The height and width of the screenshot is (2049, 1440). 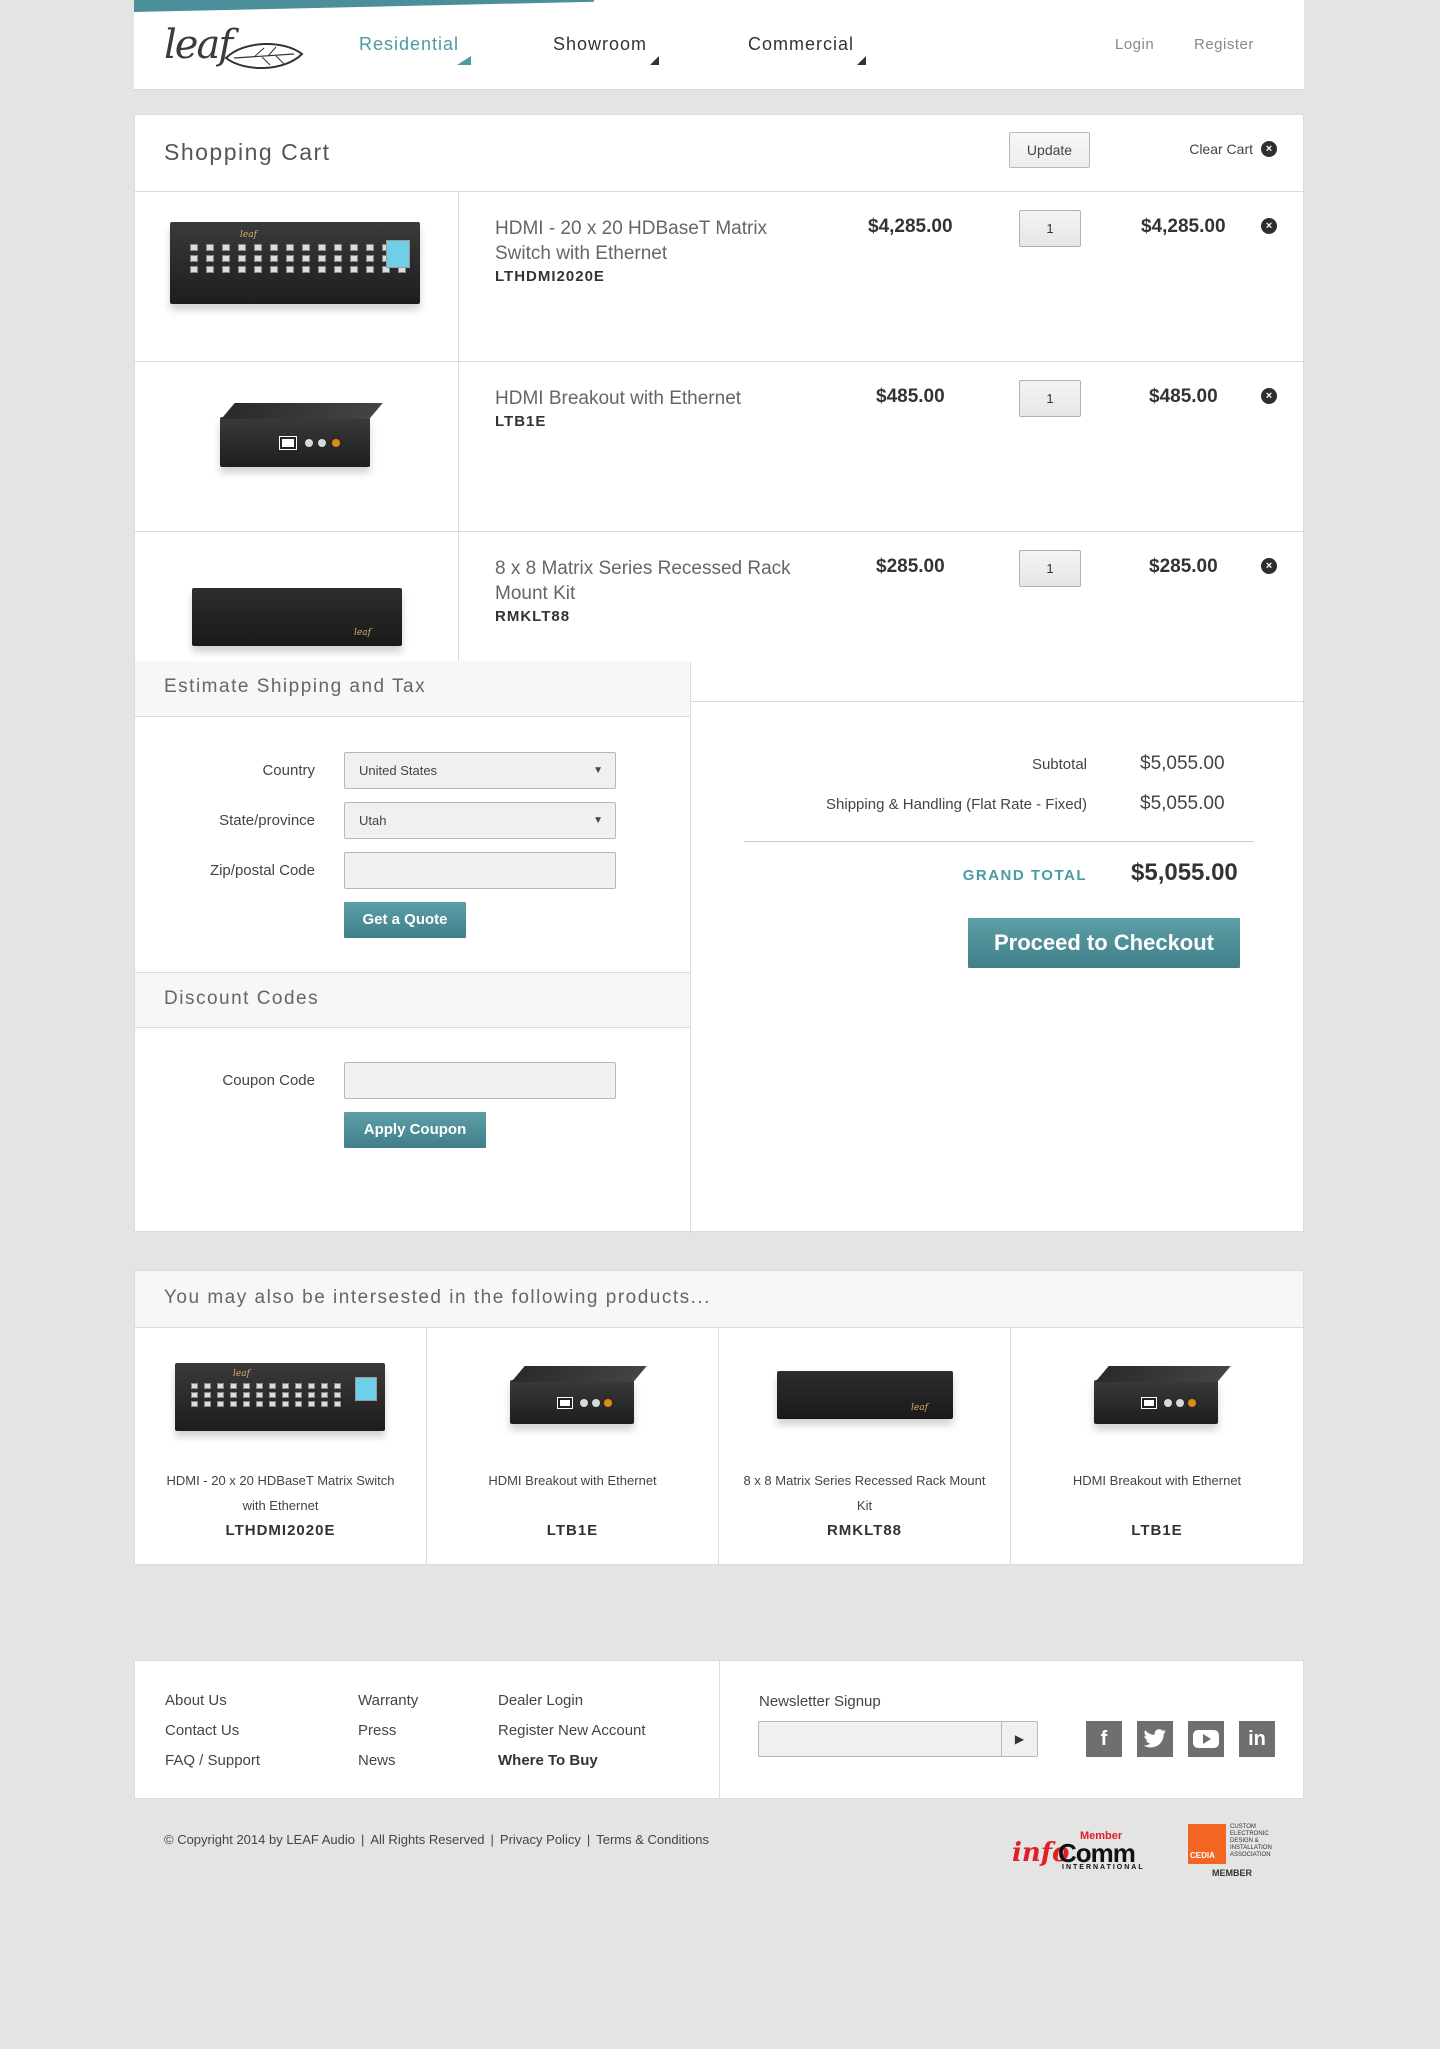 I want to click on play-arrow-icon: ▶, so click(x=1019, y=1739).